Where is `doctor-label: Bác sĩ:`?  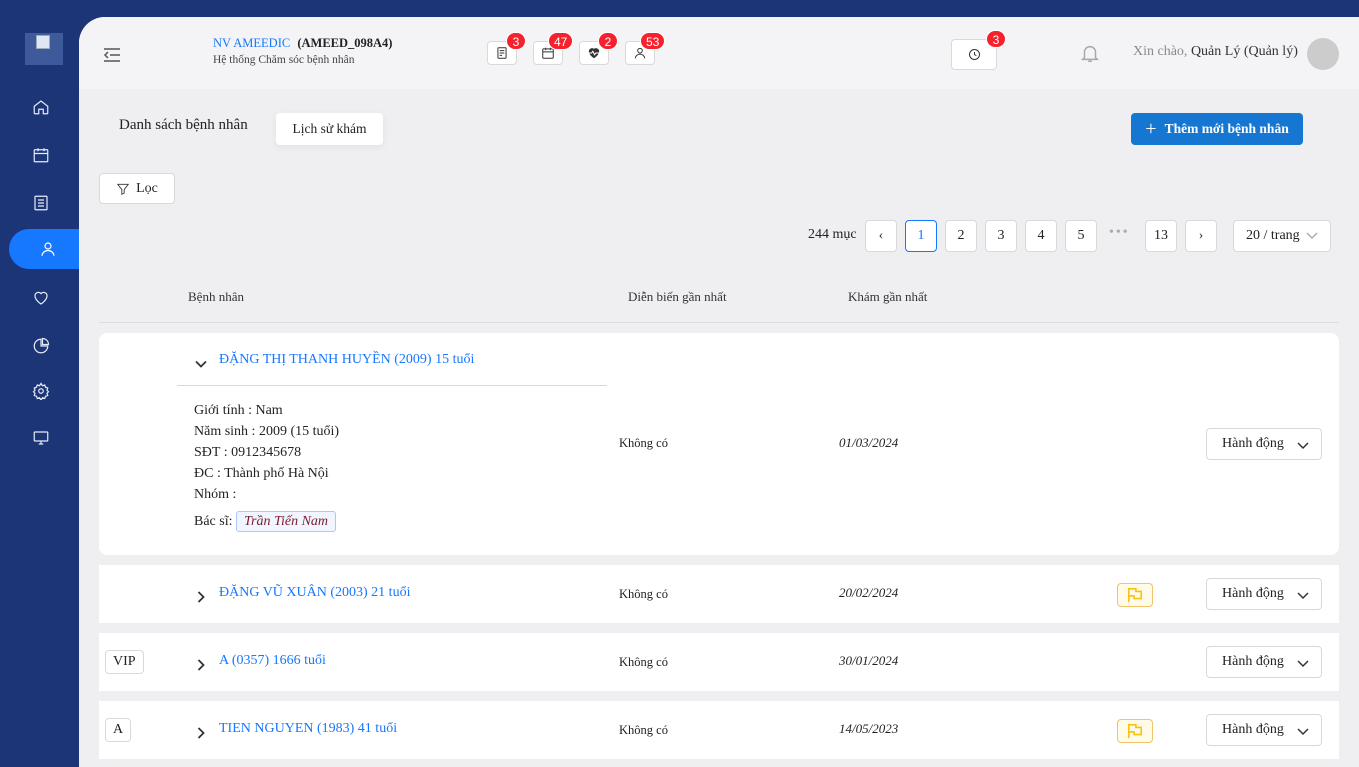 doctor-label: Bác sĩ: is located at coordinates (213, 521).